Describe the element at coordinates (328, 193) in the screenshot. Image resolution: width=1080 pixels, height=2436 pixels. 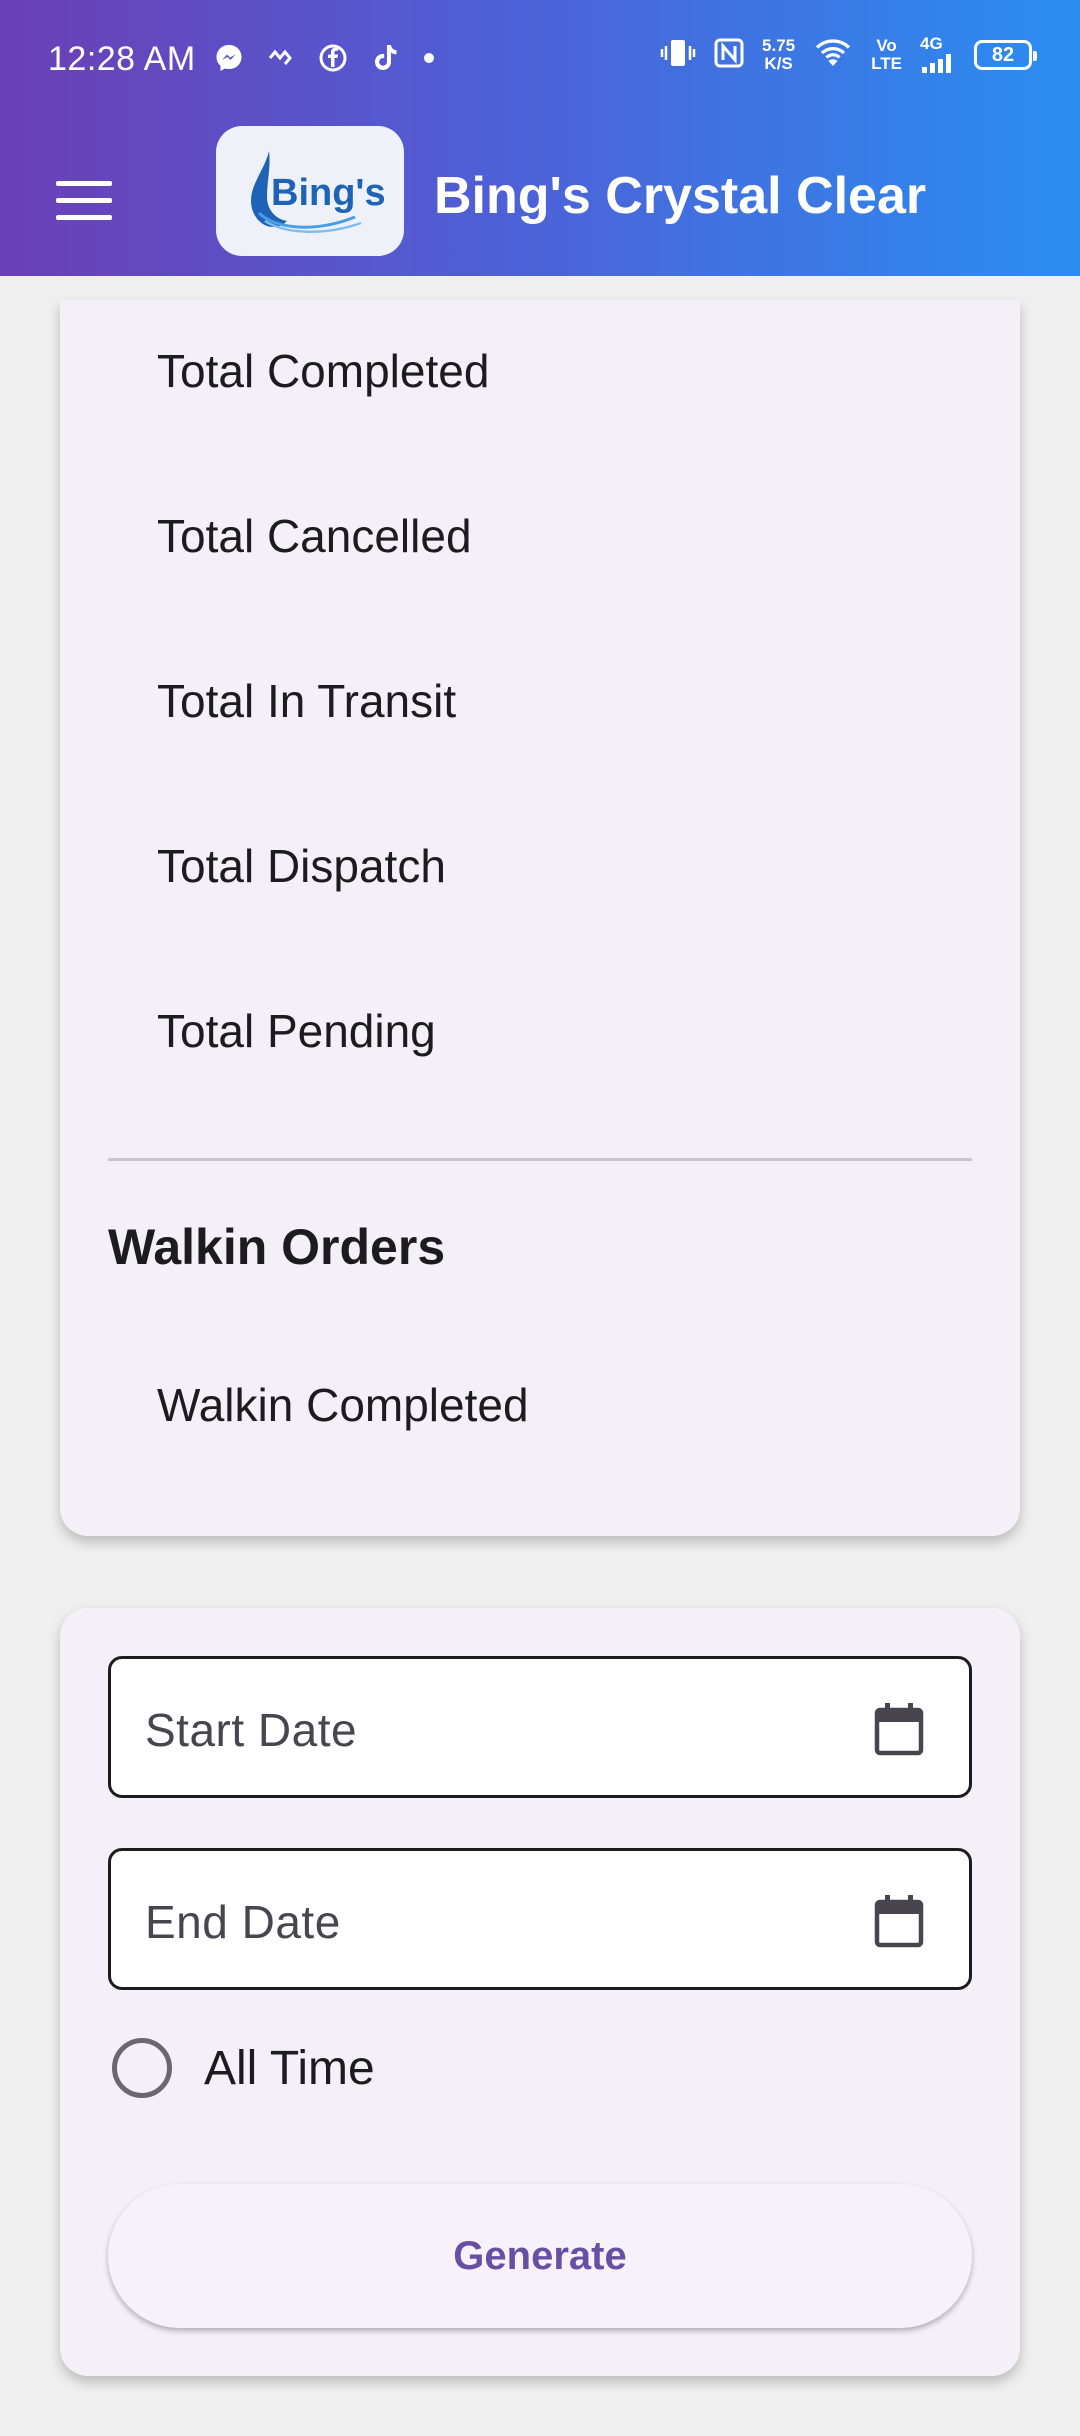
I see `logo-text: Bing's` at that location.